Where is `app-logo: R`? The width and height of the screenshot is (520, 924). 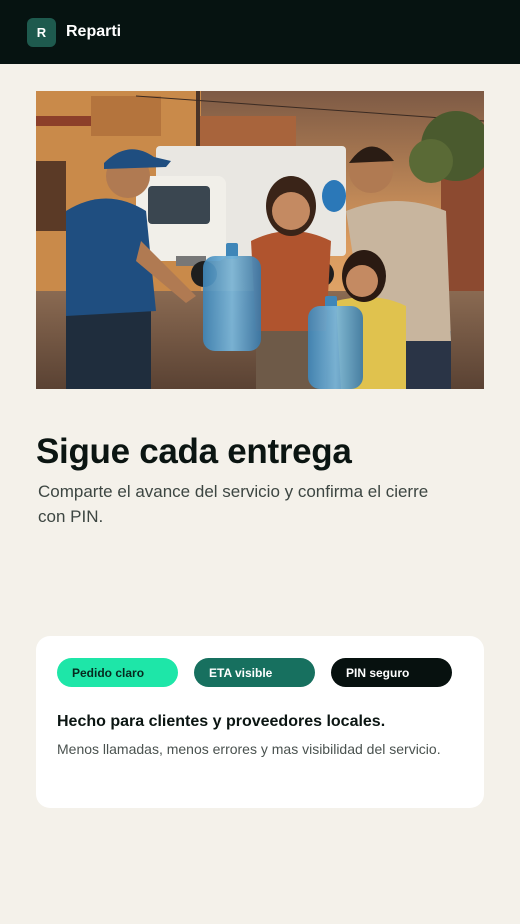 app-logo: R is located at coordinates (41, 32).